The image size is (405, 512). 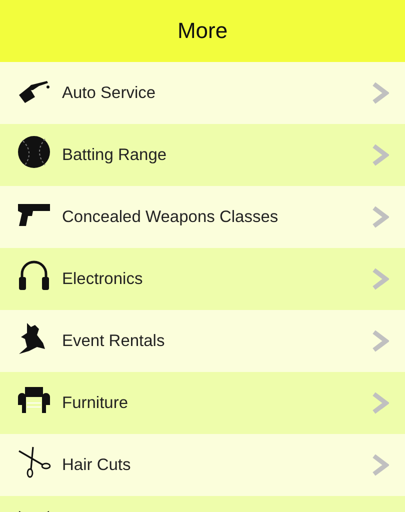 I want to click on baseball-icon, so click(x=34, y=152).